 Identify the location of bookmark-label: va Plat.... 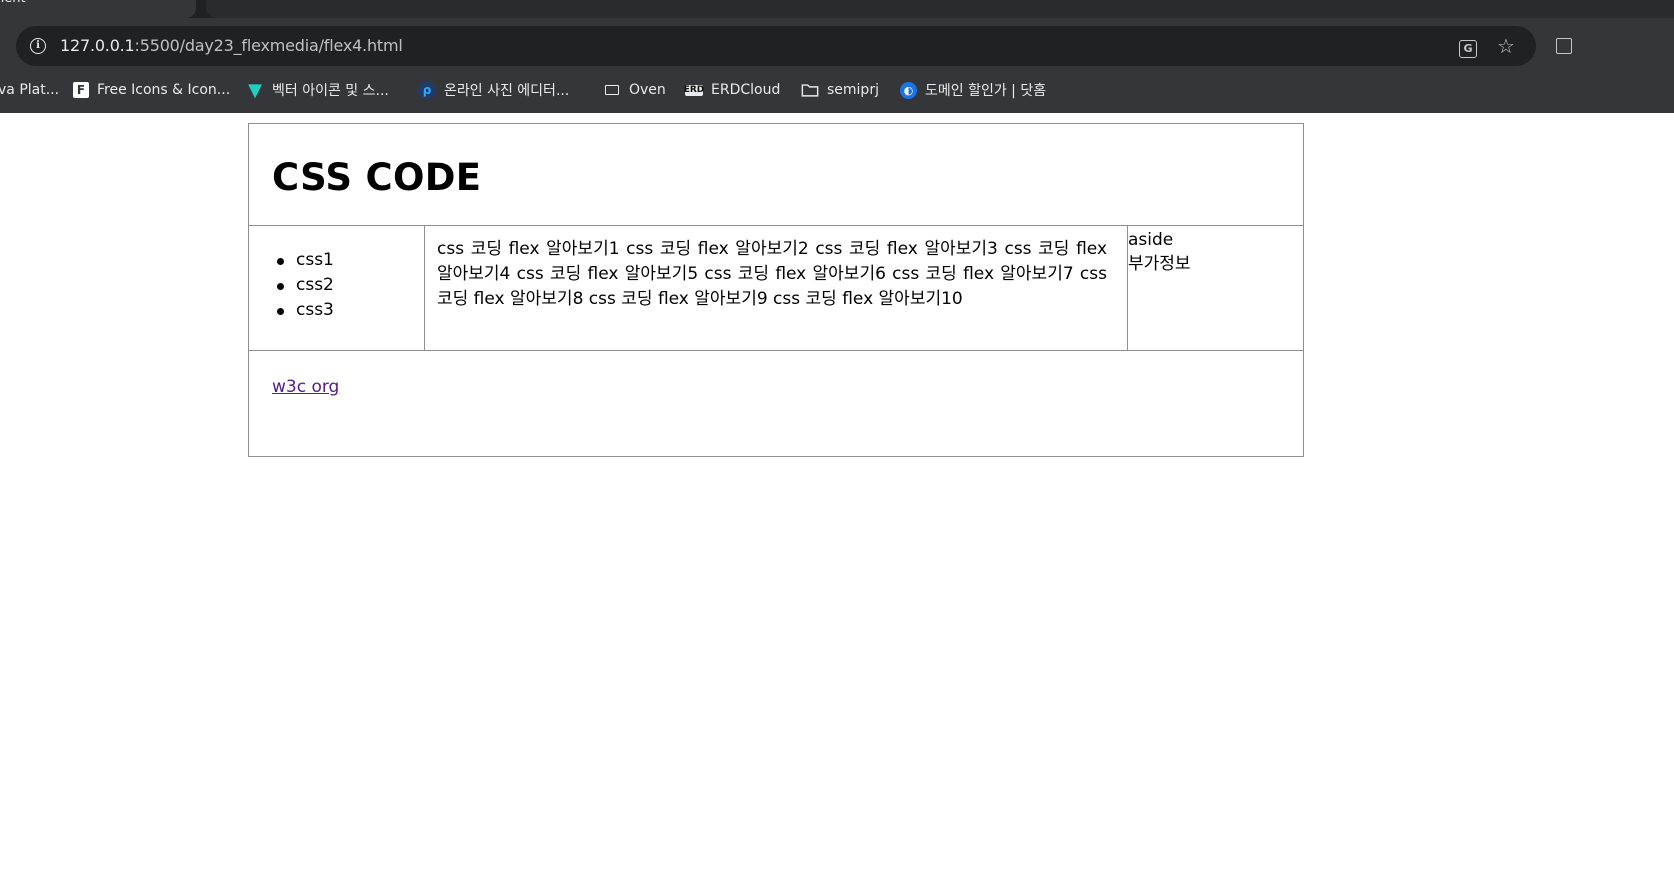
(30, 90).